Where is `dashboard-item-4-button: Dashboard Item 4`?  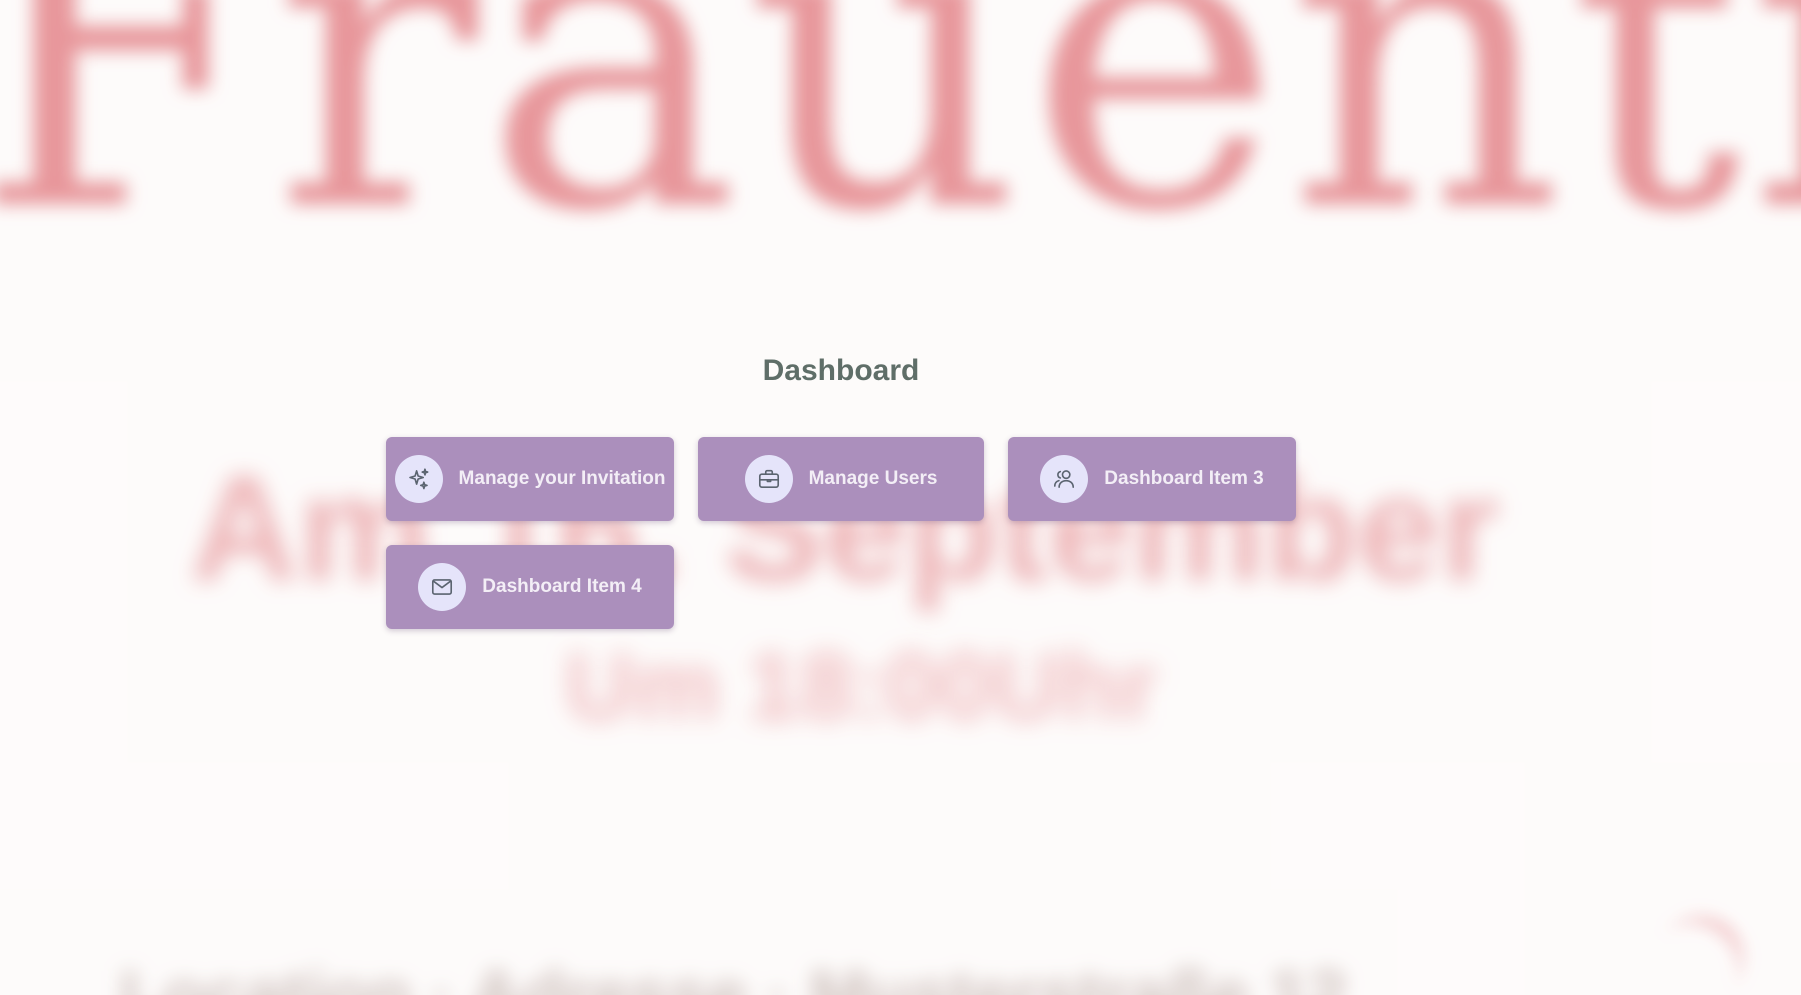 dashboard-item-4-button: Dashboard Item 4 is located at coordinates (530, 587).